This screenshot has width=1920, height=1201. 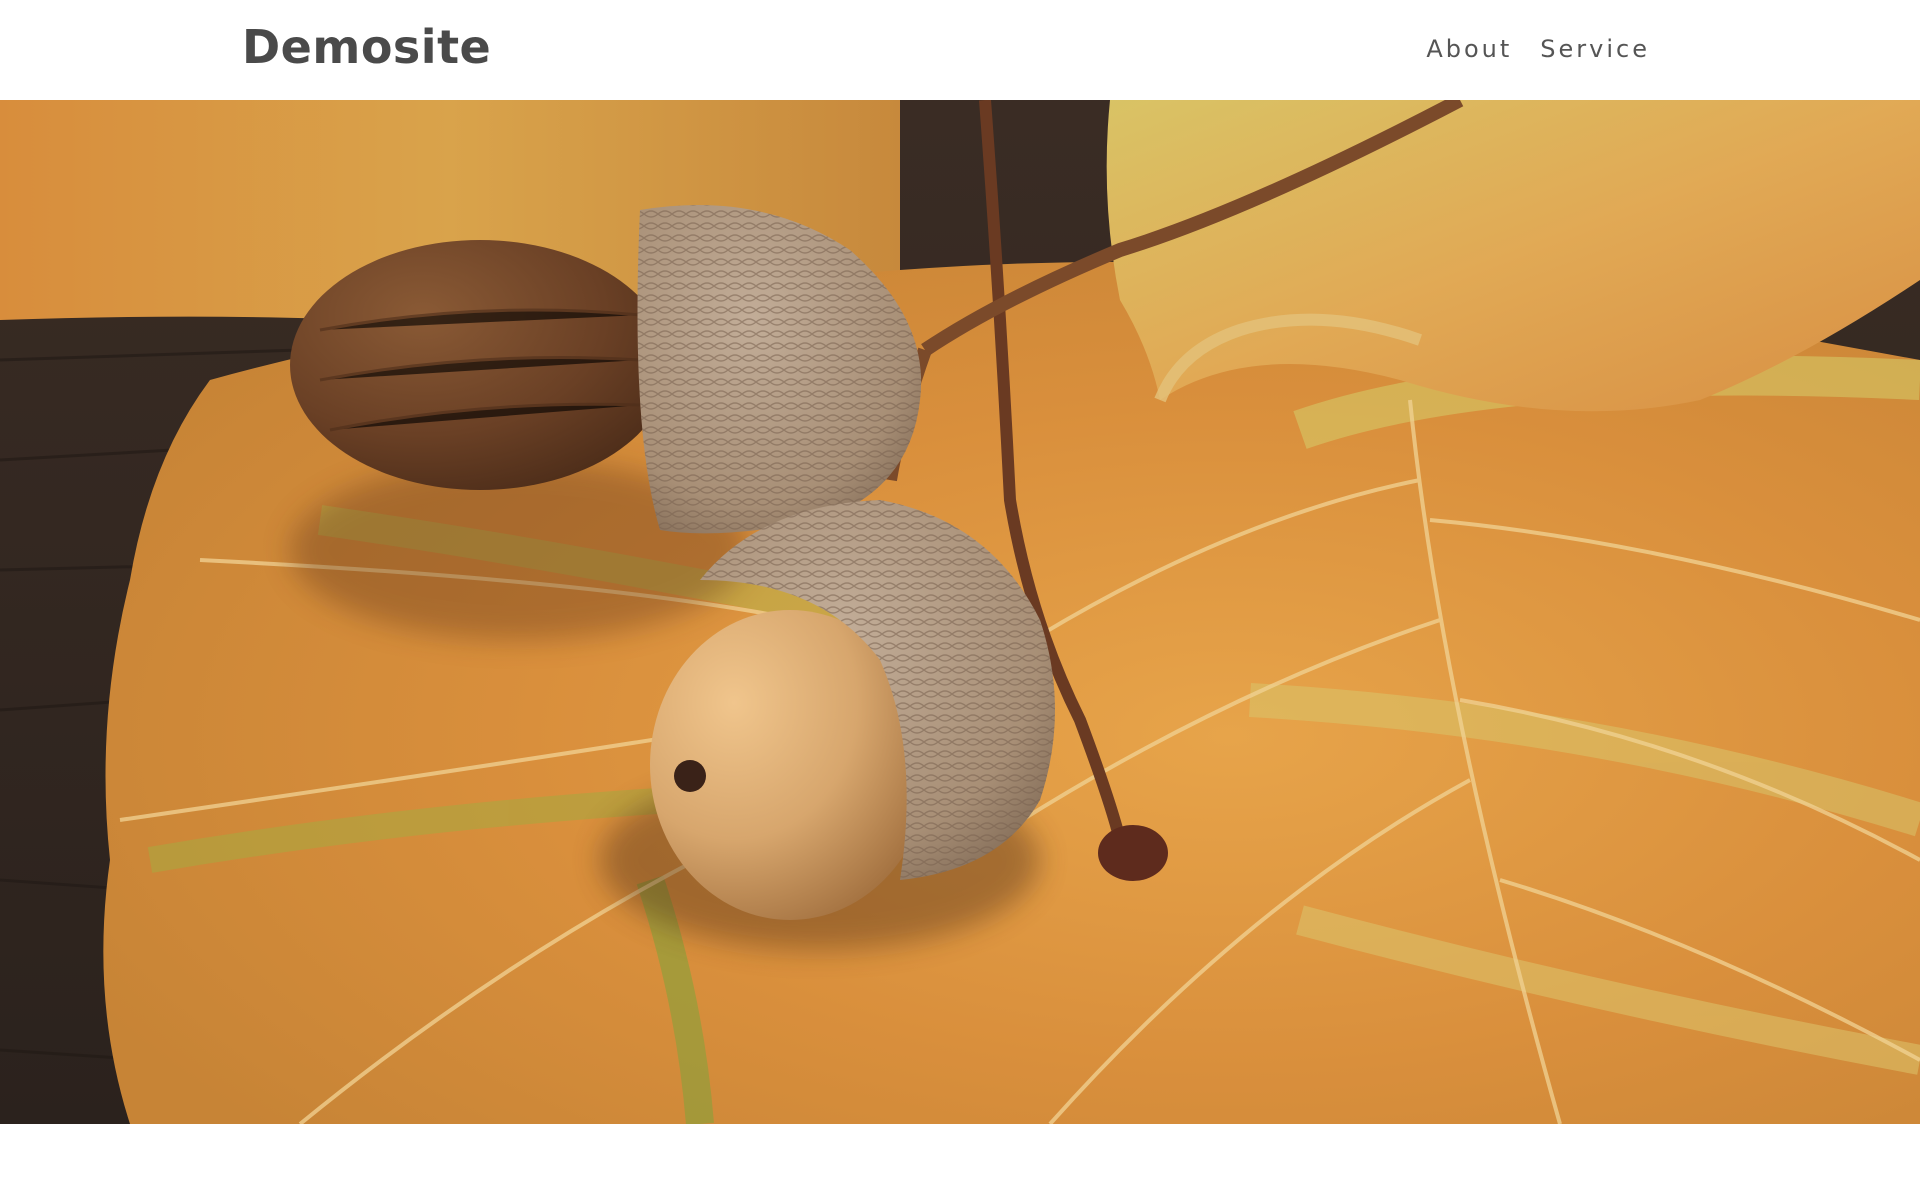 I want to click on nav-link-about: About, so click(x=1469, y=49).